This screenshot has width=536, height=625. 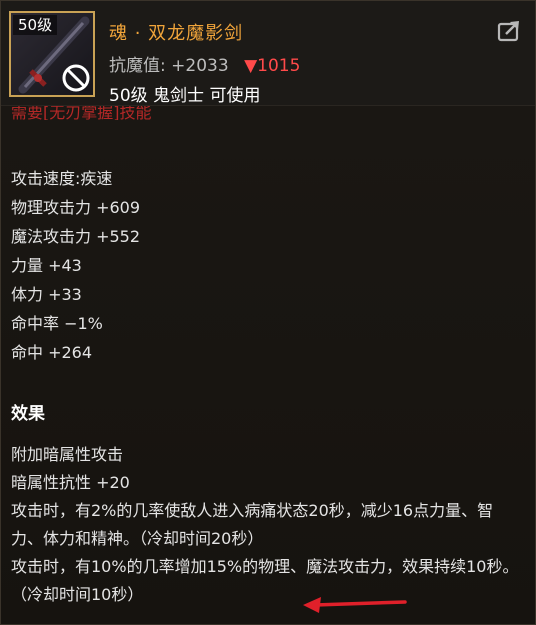 What do you see at coordinates (46, 265) in the screenshot?
I see `stat-strength: 力量 +43` at bounding box center [46, 265].